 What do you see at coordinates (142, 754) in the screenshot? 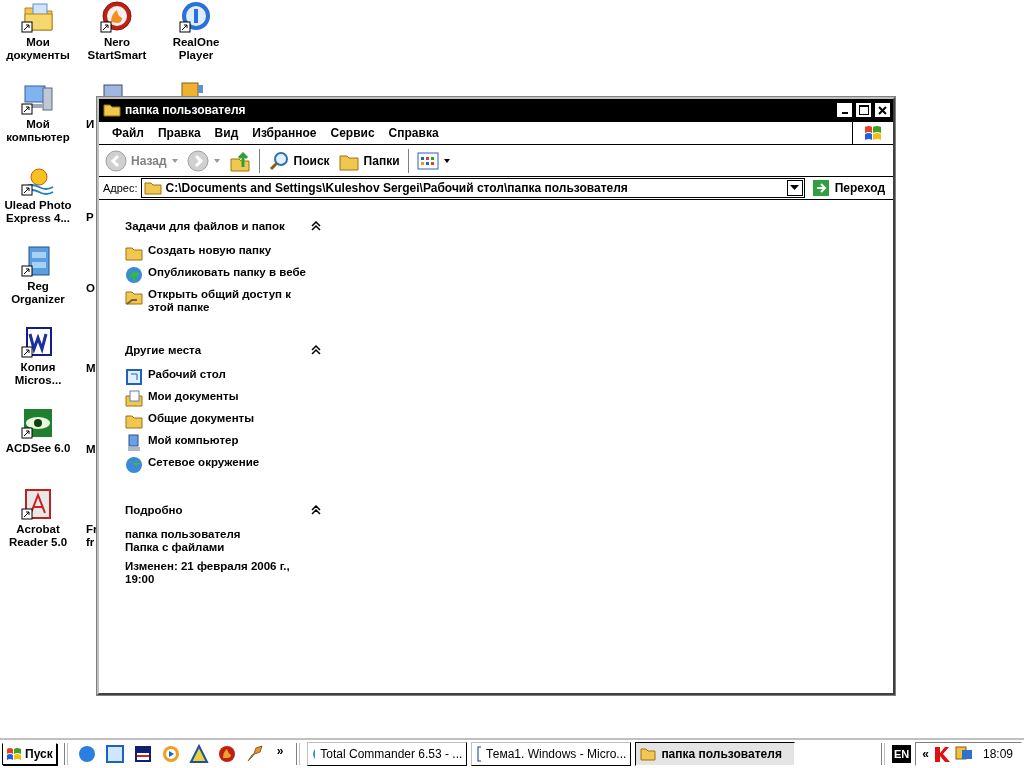
I see `floppy-icon` at bounding box center [142, 754].